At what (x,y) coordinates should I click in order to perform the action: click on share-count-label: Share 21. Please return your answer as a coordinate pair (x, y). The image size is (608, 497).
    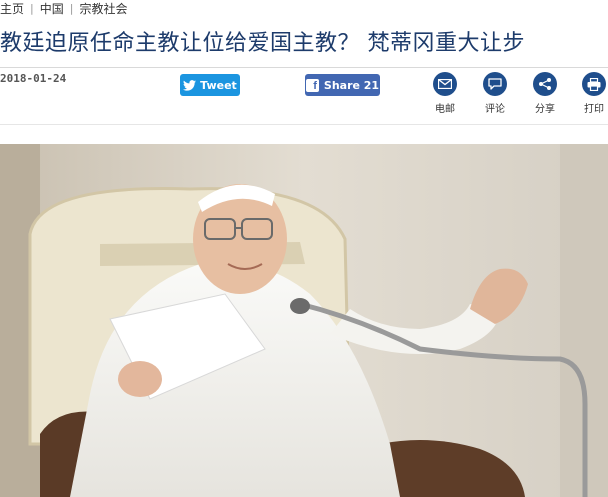
    Looking at the image, I should click on (351, 85).